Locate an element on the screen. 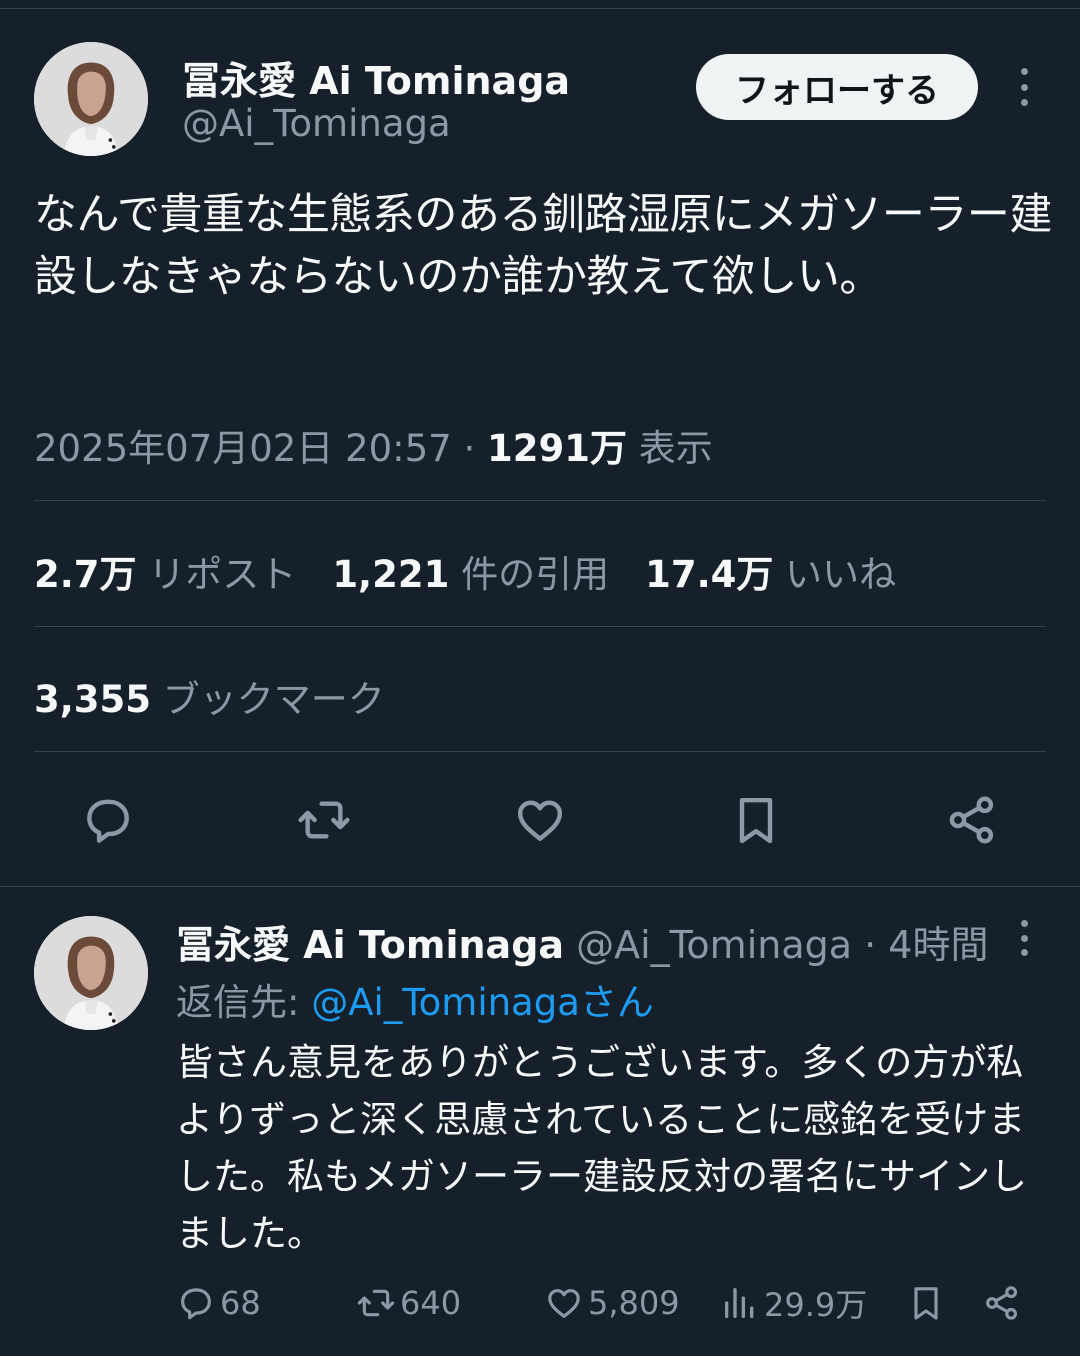 Image resolution: width=1080 pixels, height=1356 pixels. replying-to: 返信先: @Ai_Tominagaさん is located at coordinates (415, 999).